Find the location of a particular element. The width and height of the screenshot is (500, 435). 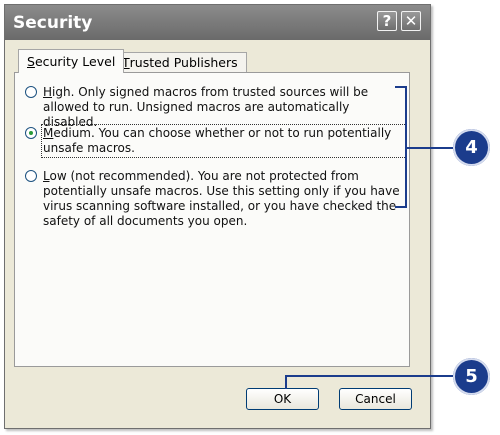

cancel-button: Cancel is located at coordinates (375, 399).